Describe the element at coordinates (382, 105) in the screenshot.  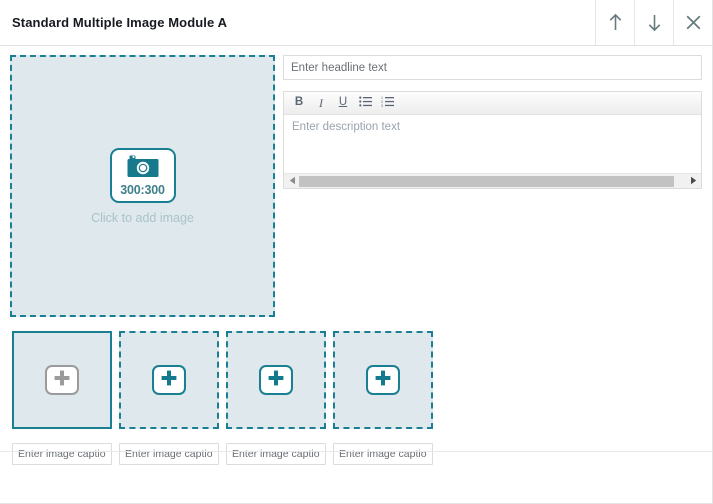
I see `svg-text: 3` at that location.